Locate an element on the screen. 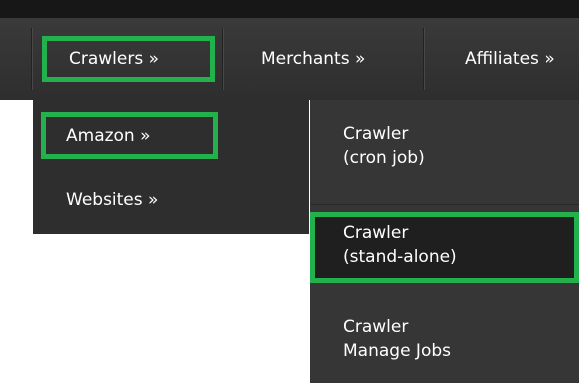  submenu-item-amazon: Amazon » is located at coordinates (129, 135).